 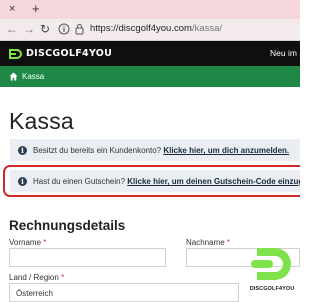 I want to click on country-label: Land / Region *, so click(x=36, y=277).